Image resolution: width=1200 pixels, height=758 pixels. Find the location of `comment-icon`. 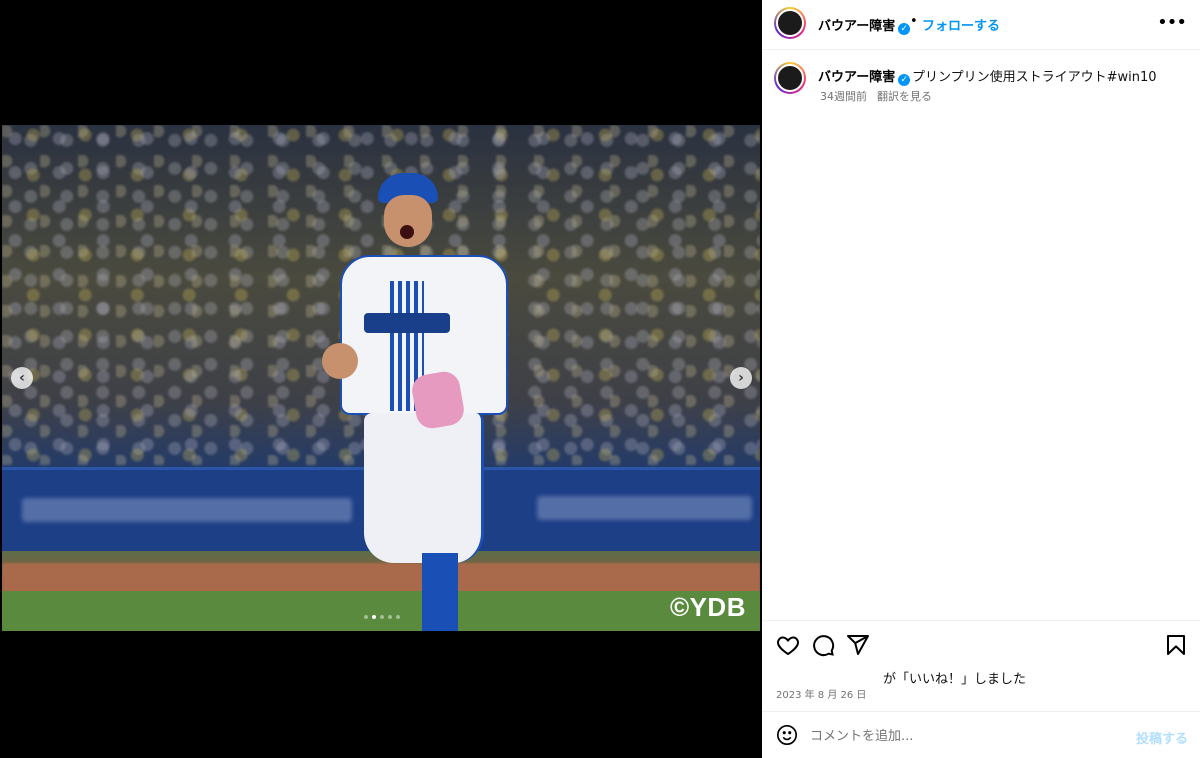

comment-icon is located at coordinates (823, 645).